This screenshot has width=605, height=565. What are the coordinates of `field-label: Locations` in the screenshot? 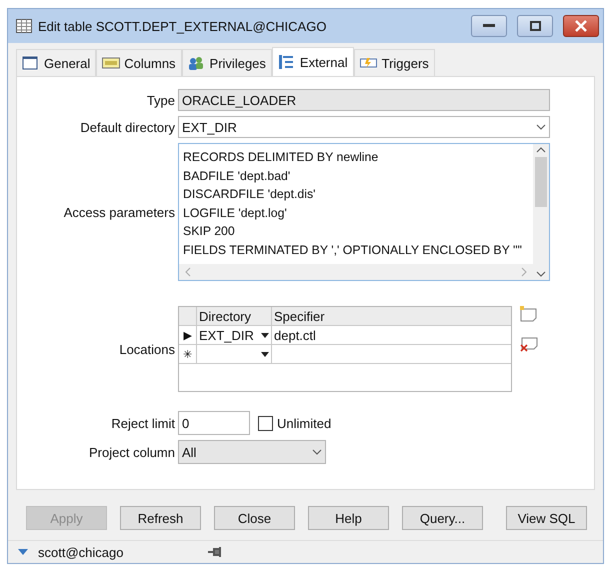 It's located at (147, 349).